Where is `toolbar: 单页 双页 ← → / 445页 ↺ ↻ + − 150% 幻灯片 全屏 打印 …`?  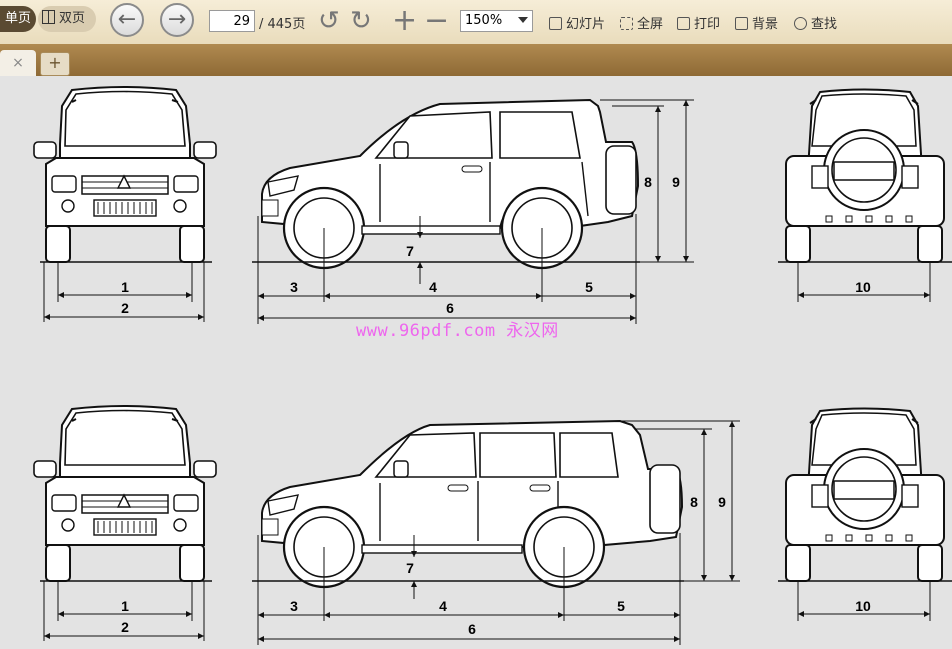 toolbar: 单页 双页 ← → / 445页 ↺ ↻ + − 150% 幻灯片 全屏 打印 … is located at coordinates (476, 22).